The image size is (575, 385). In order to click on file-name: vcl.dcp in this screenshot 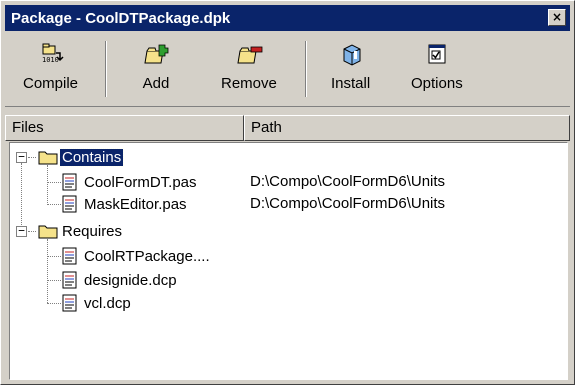, I will do `click(107, 303)`.